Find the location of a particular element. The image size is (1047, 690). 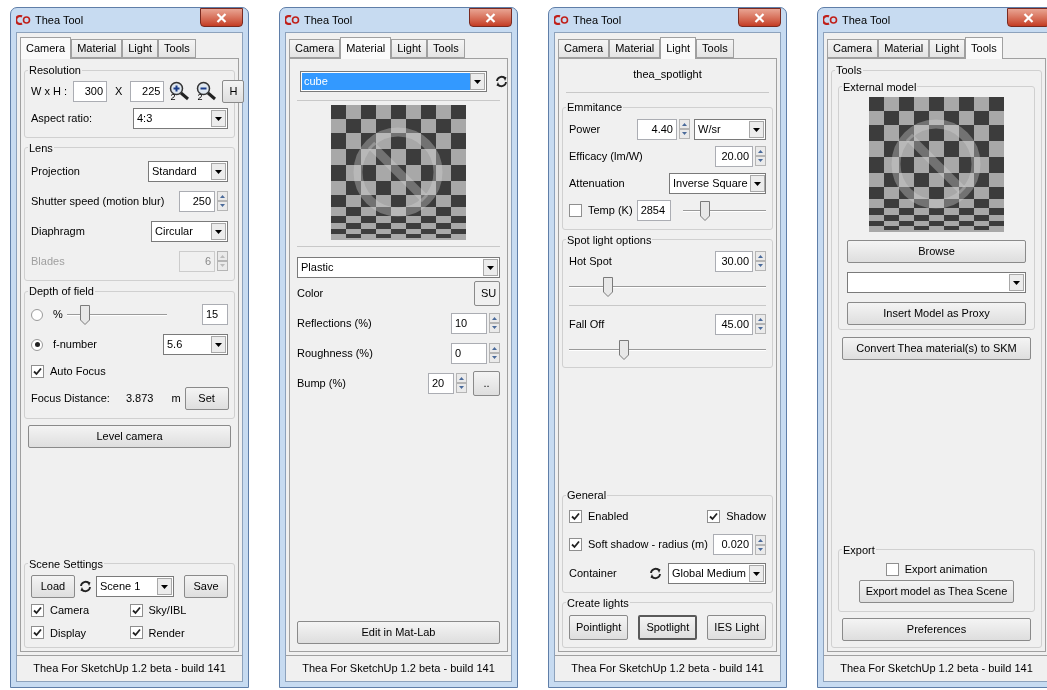

button: H is located at coordinates (233, 91).